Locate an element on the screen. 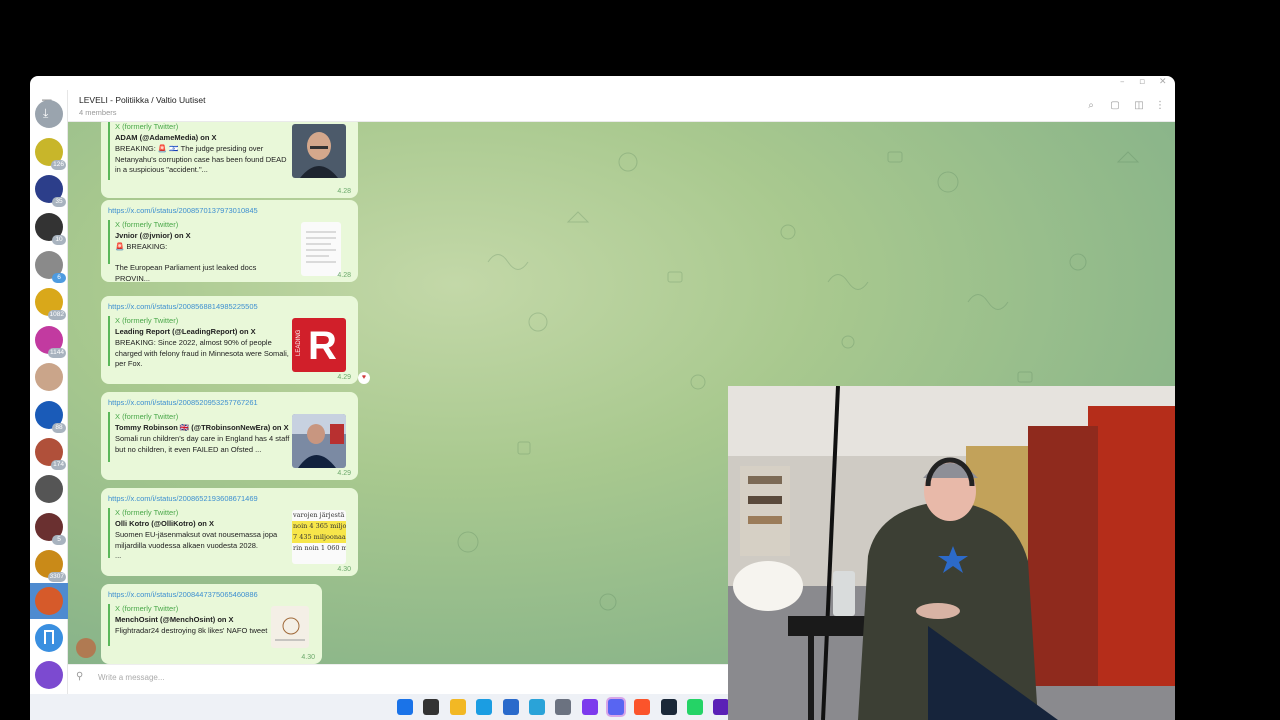 This screenshot has width=1280, height=720. app-purple-icon is located at coordinates (590, 707).